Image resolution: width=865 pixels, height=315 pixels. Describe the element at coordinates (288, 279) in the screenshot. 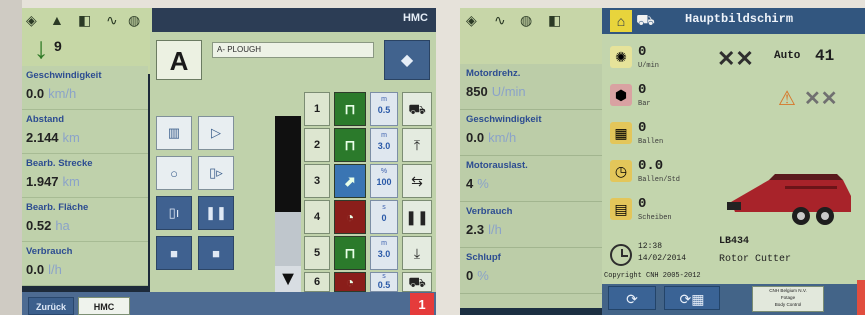

I see `slider-down-arrow-icon: ▼` at that location.